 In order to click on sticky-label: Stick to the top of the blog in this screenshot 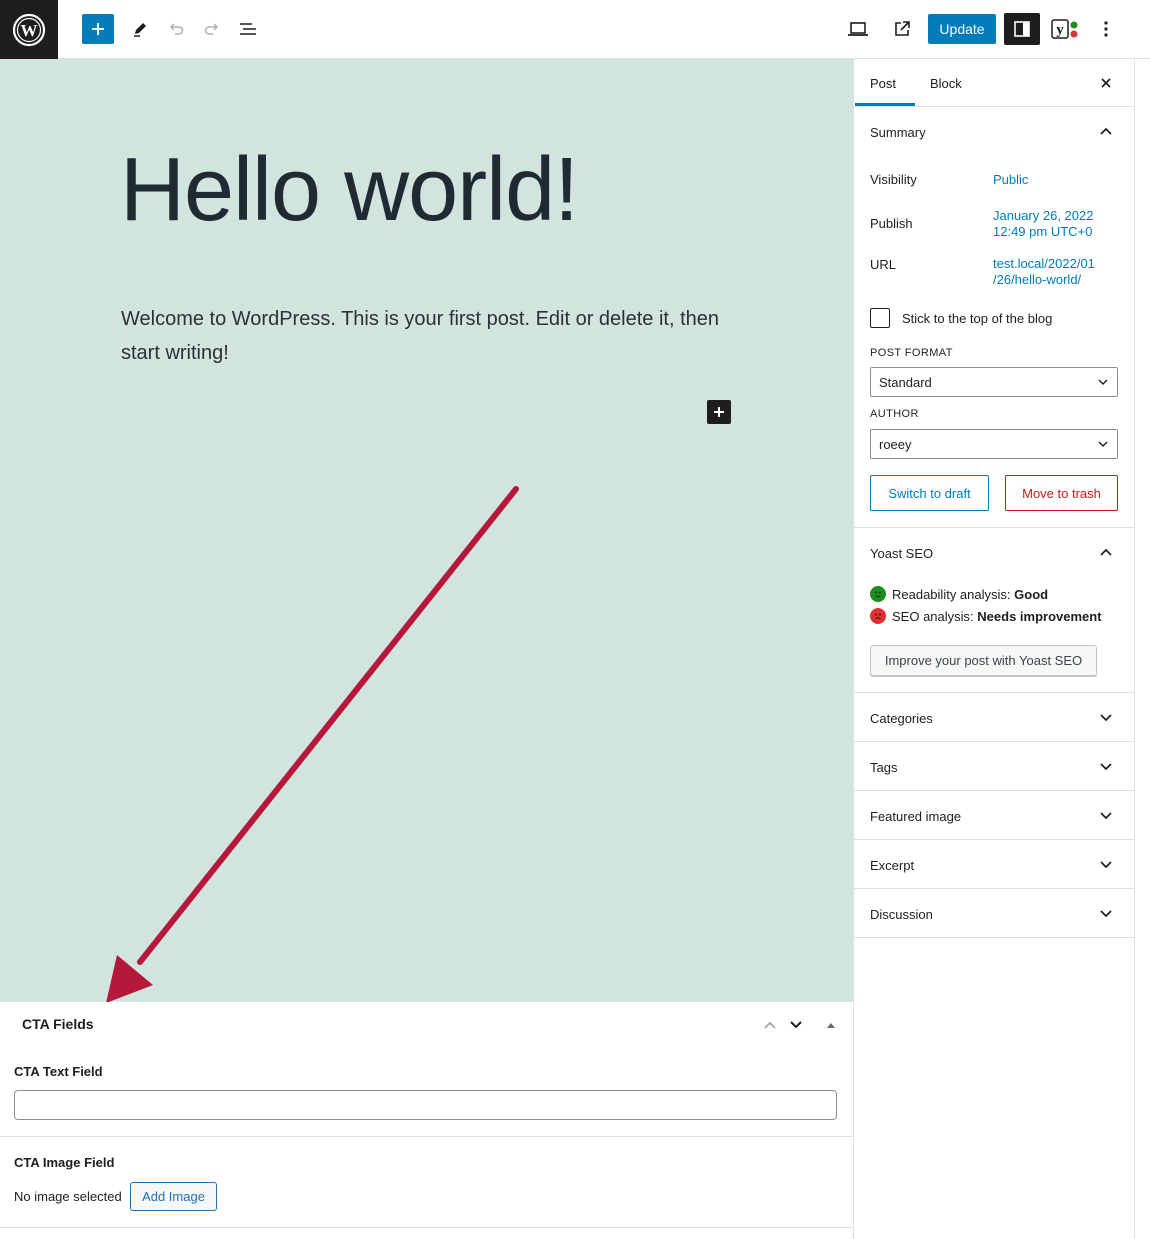, I will do `click(977, 318)`.